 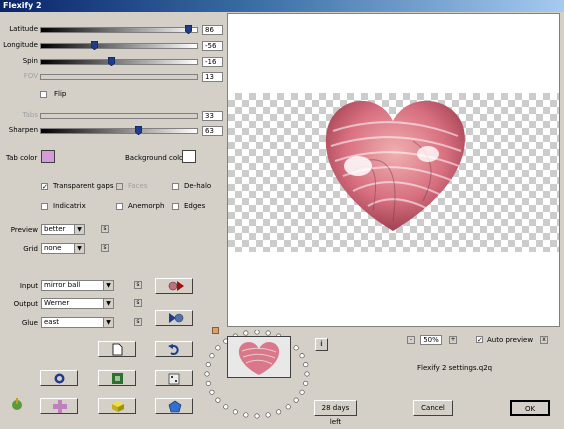 I want to click on sharpen-slider-thumb, so click(x=138, y=130).